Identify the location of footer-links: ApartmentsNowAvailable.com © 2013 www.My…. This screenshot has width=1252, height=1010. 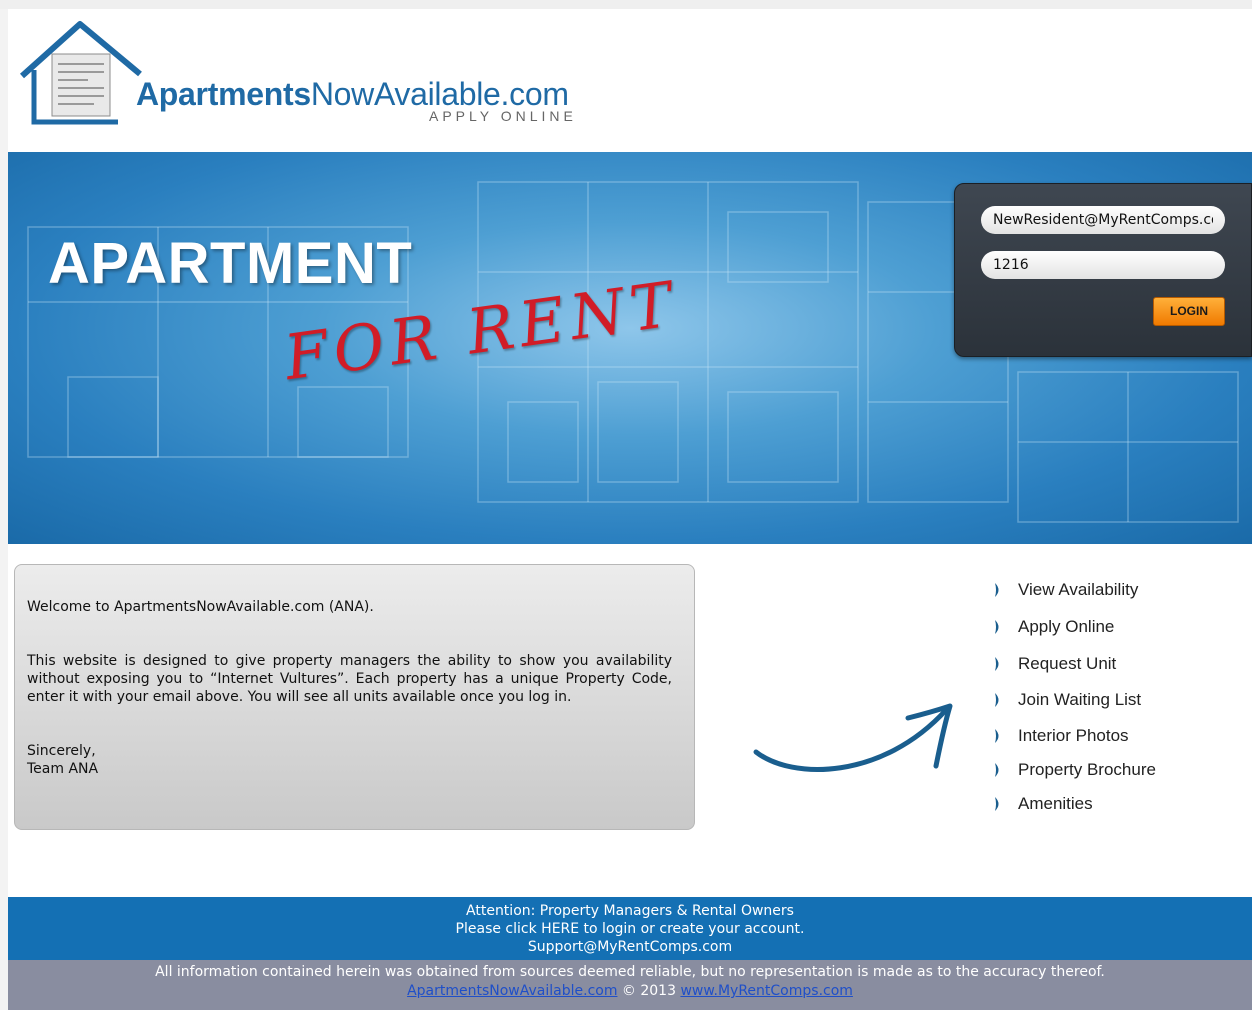
(630, 991).